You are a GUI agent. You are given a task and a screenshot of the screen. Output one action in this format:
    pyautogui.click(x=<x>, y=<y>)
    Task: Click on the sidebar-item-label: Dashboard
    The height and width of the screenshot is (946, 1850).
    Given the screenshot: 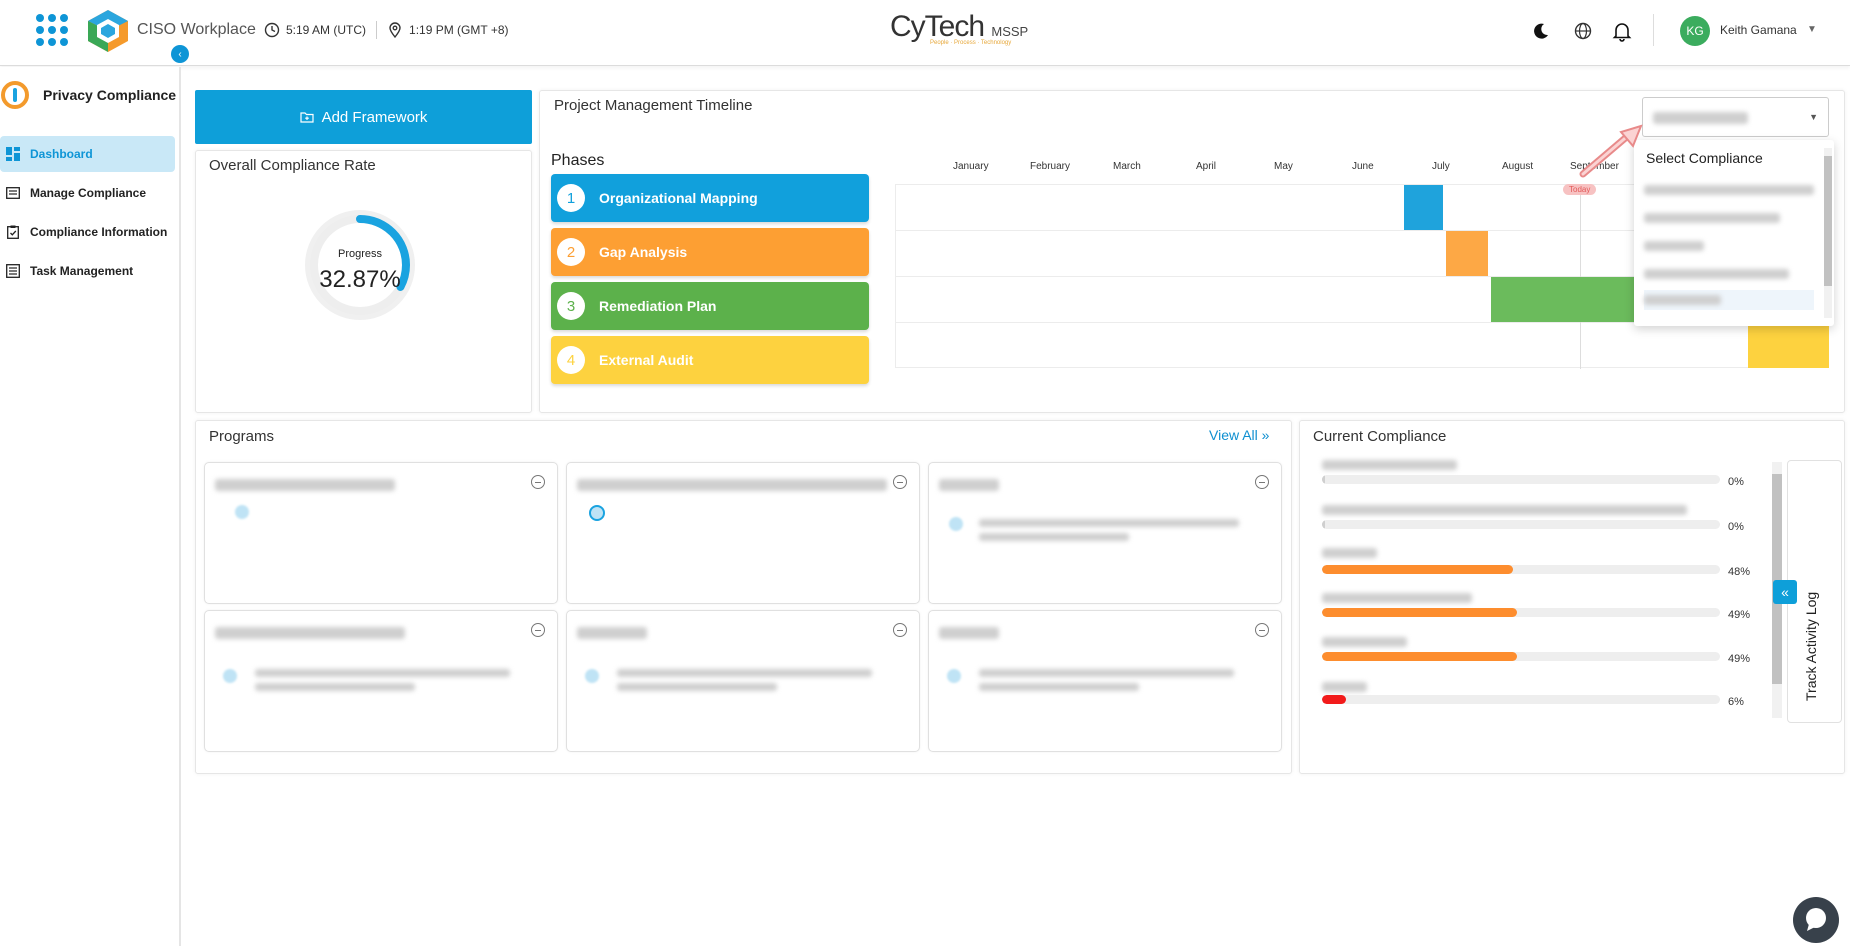 What is the action you would take?
    pyautogui.click(x=61, y=154)
    